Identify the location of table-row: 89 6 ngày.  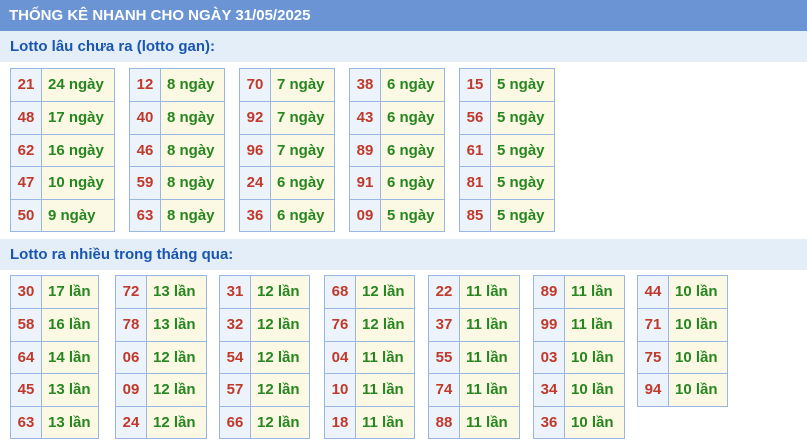
(397, 150).